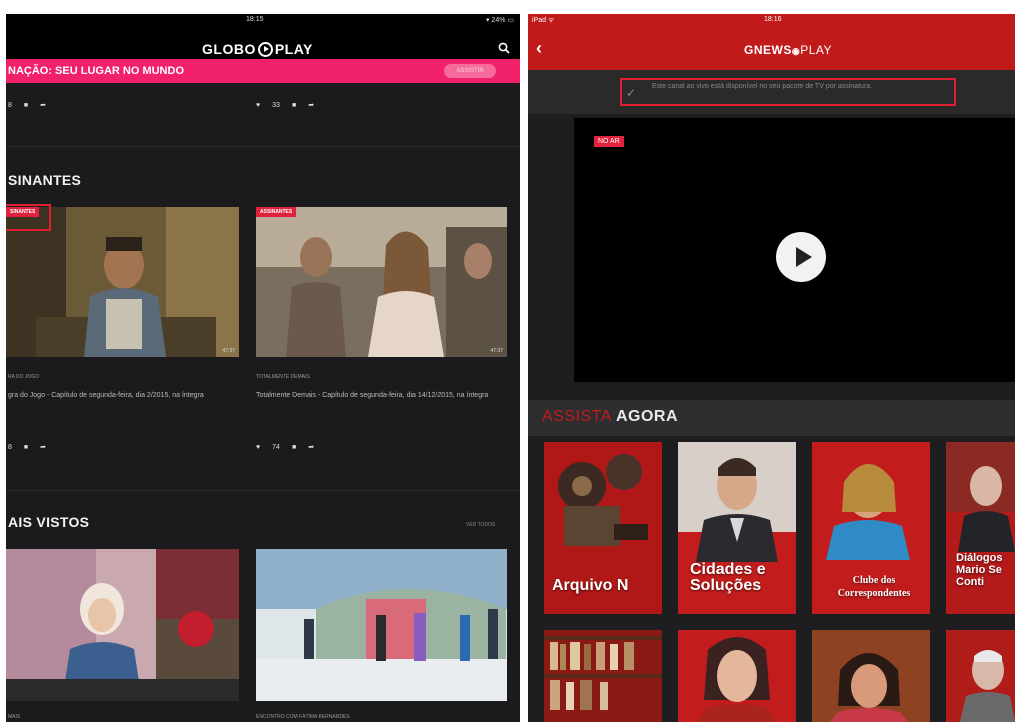 The width and height of the screenshot is (1015, 722). I want to click on logo-text-gnews: GNEWS, so click(768, 50).